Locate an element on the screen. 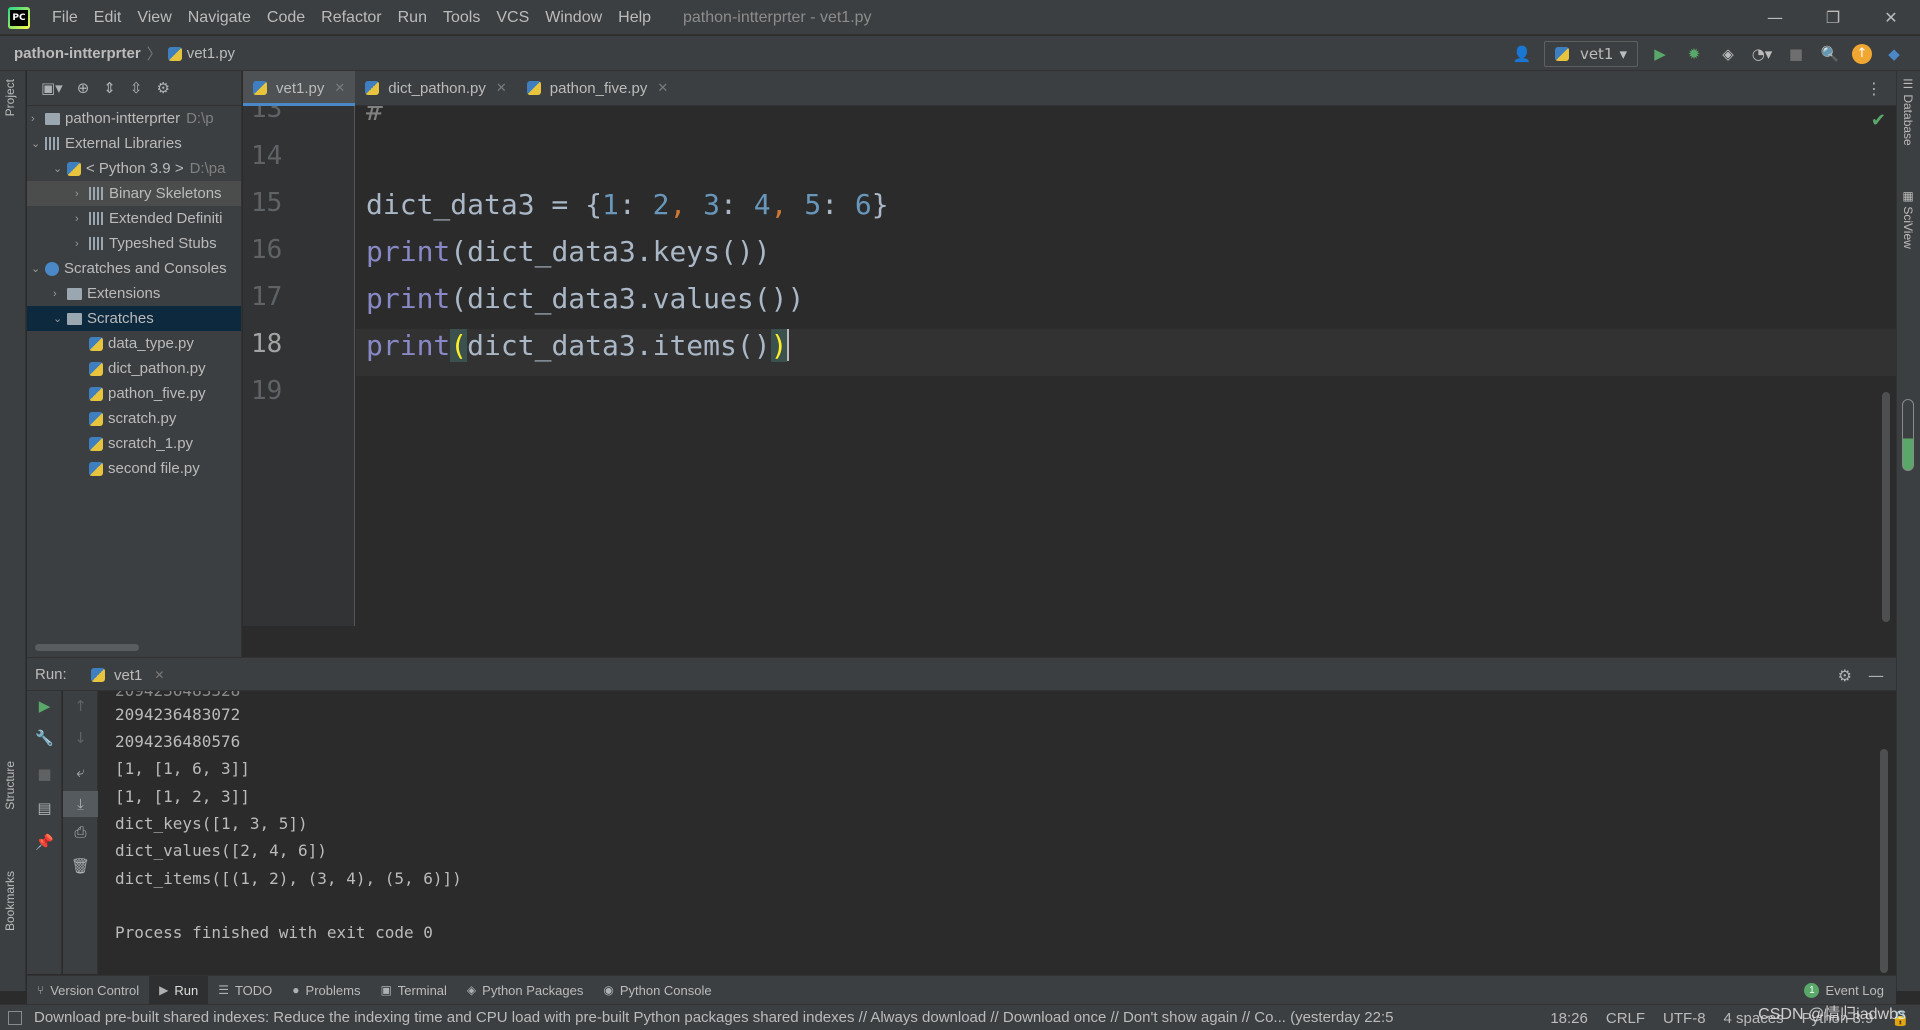 This screenshot has width=1920, height=1030. minimize-button: — is located at coordinates (1775, 17).